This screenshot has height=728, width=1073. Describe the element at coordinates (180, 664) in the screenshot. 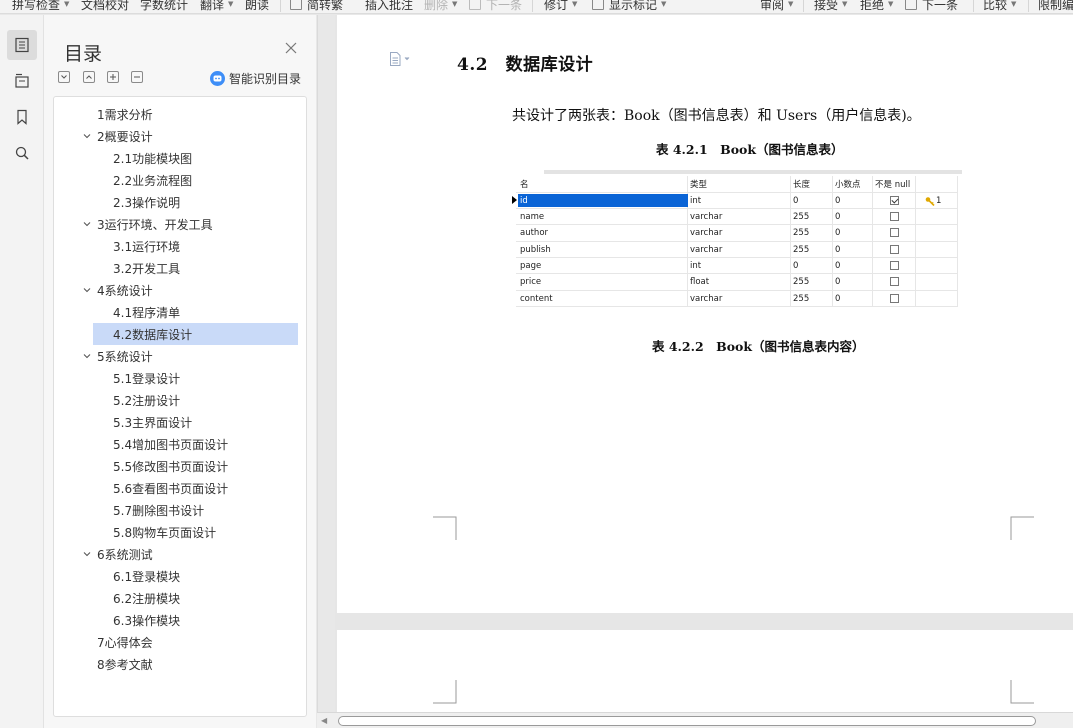

I see `toc-item: 8参考文献` at that location.